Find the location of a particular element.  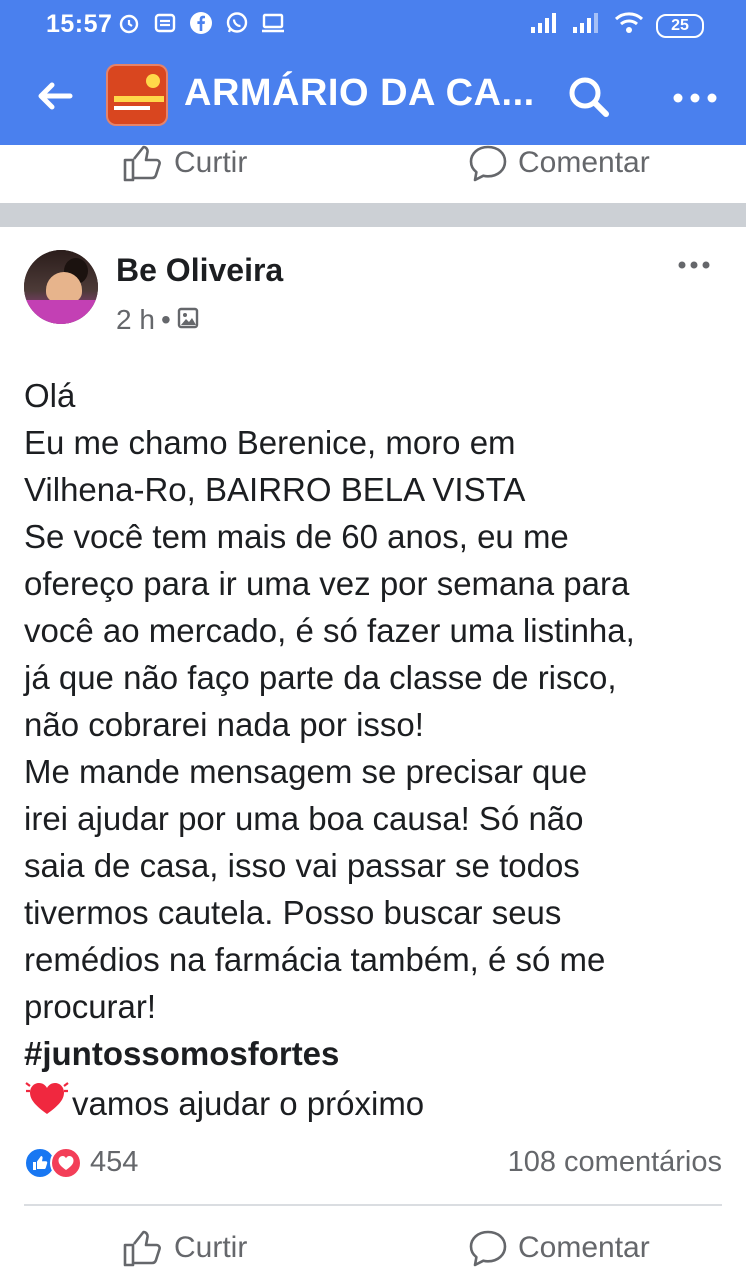

avatar is located at coordinates (61, 287).